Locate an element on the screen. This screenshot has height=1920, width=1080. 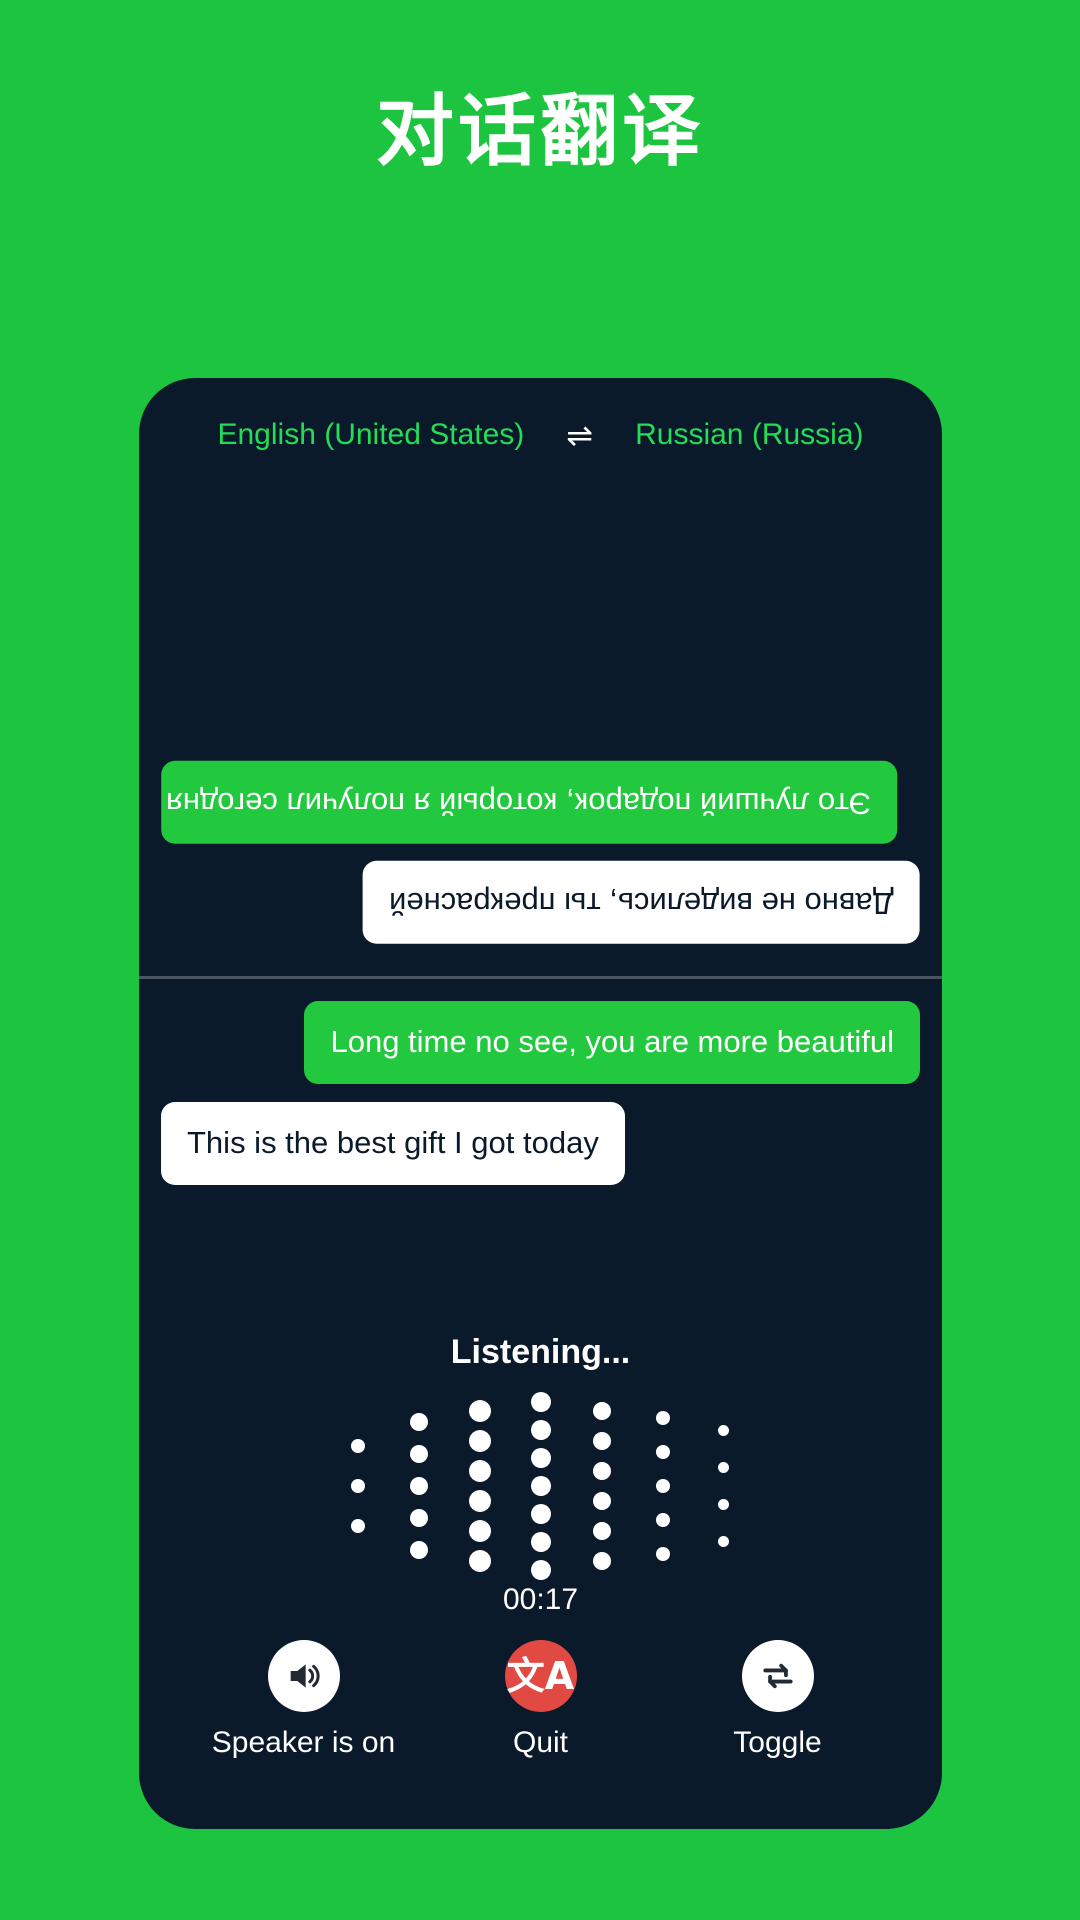
control-bar: Speaker is on 文A Quit Toggle is located at coordinates (540, 1700).